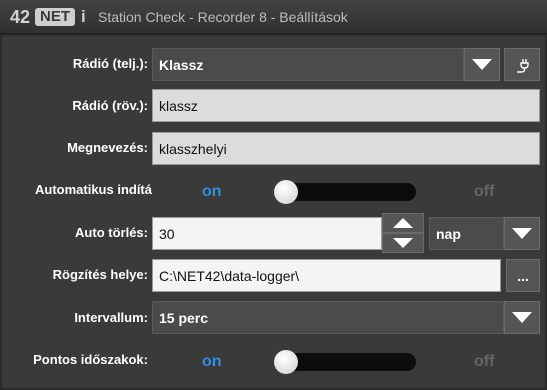  Describe the element at coordinates (90, 359) in the screenshot. I see `exact-periods-label: Pontos időszakok:` at that location.